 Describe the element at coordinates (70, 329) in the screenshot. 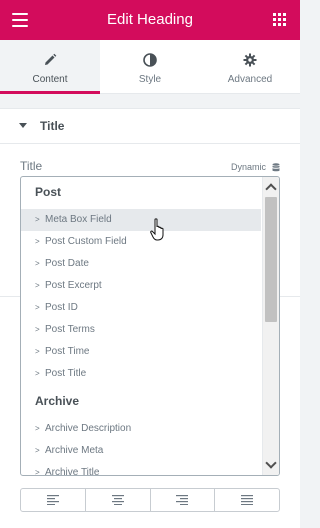

I see `list-item-label: Post Terms` at that location.